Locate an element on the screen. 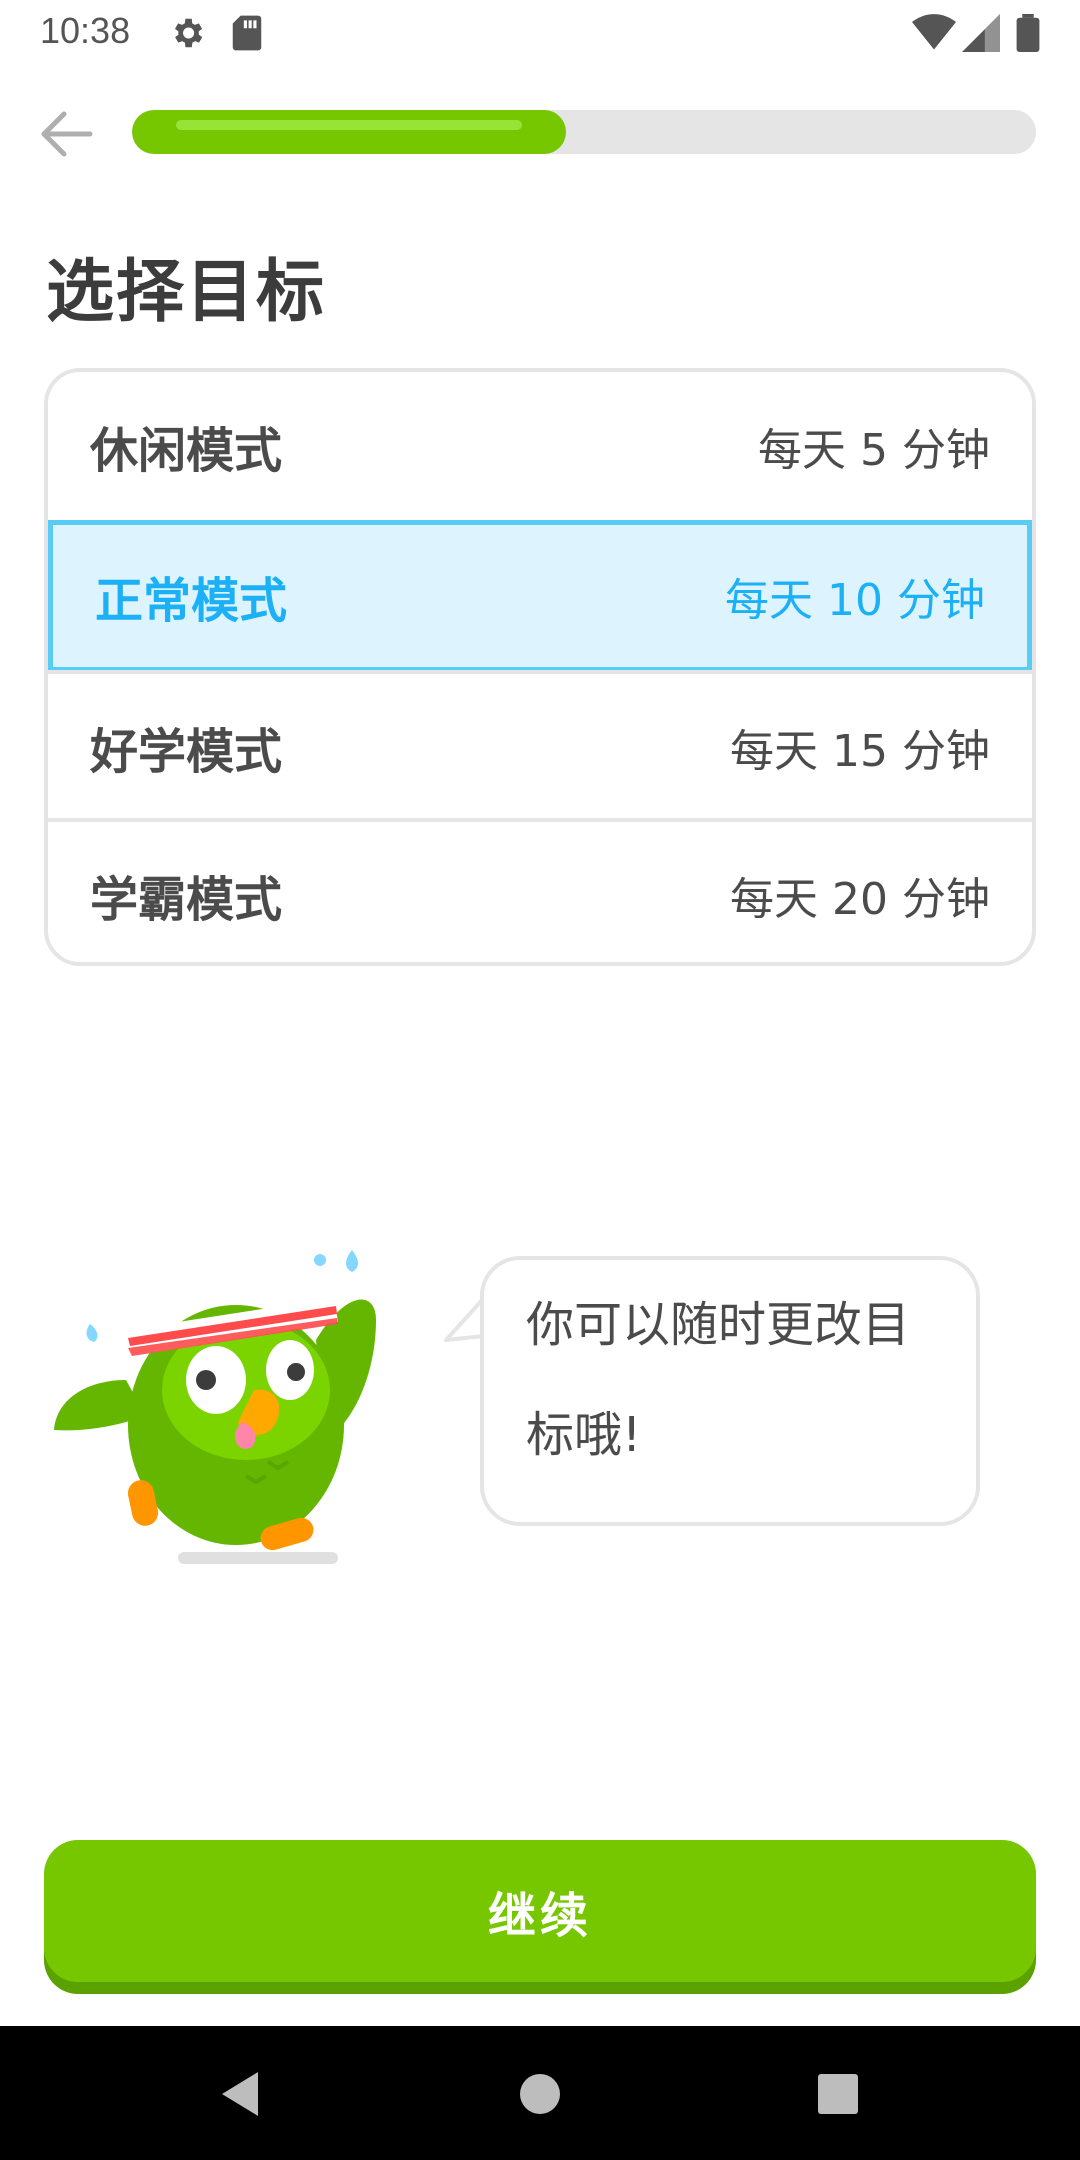 Image resolution: width=1080 pixels, height=2160 pixels. goal-option-intense: 学霸模式 每天 20 分钟 is located at coordinates (540, 890).